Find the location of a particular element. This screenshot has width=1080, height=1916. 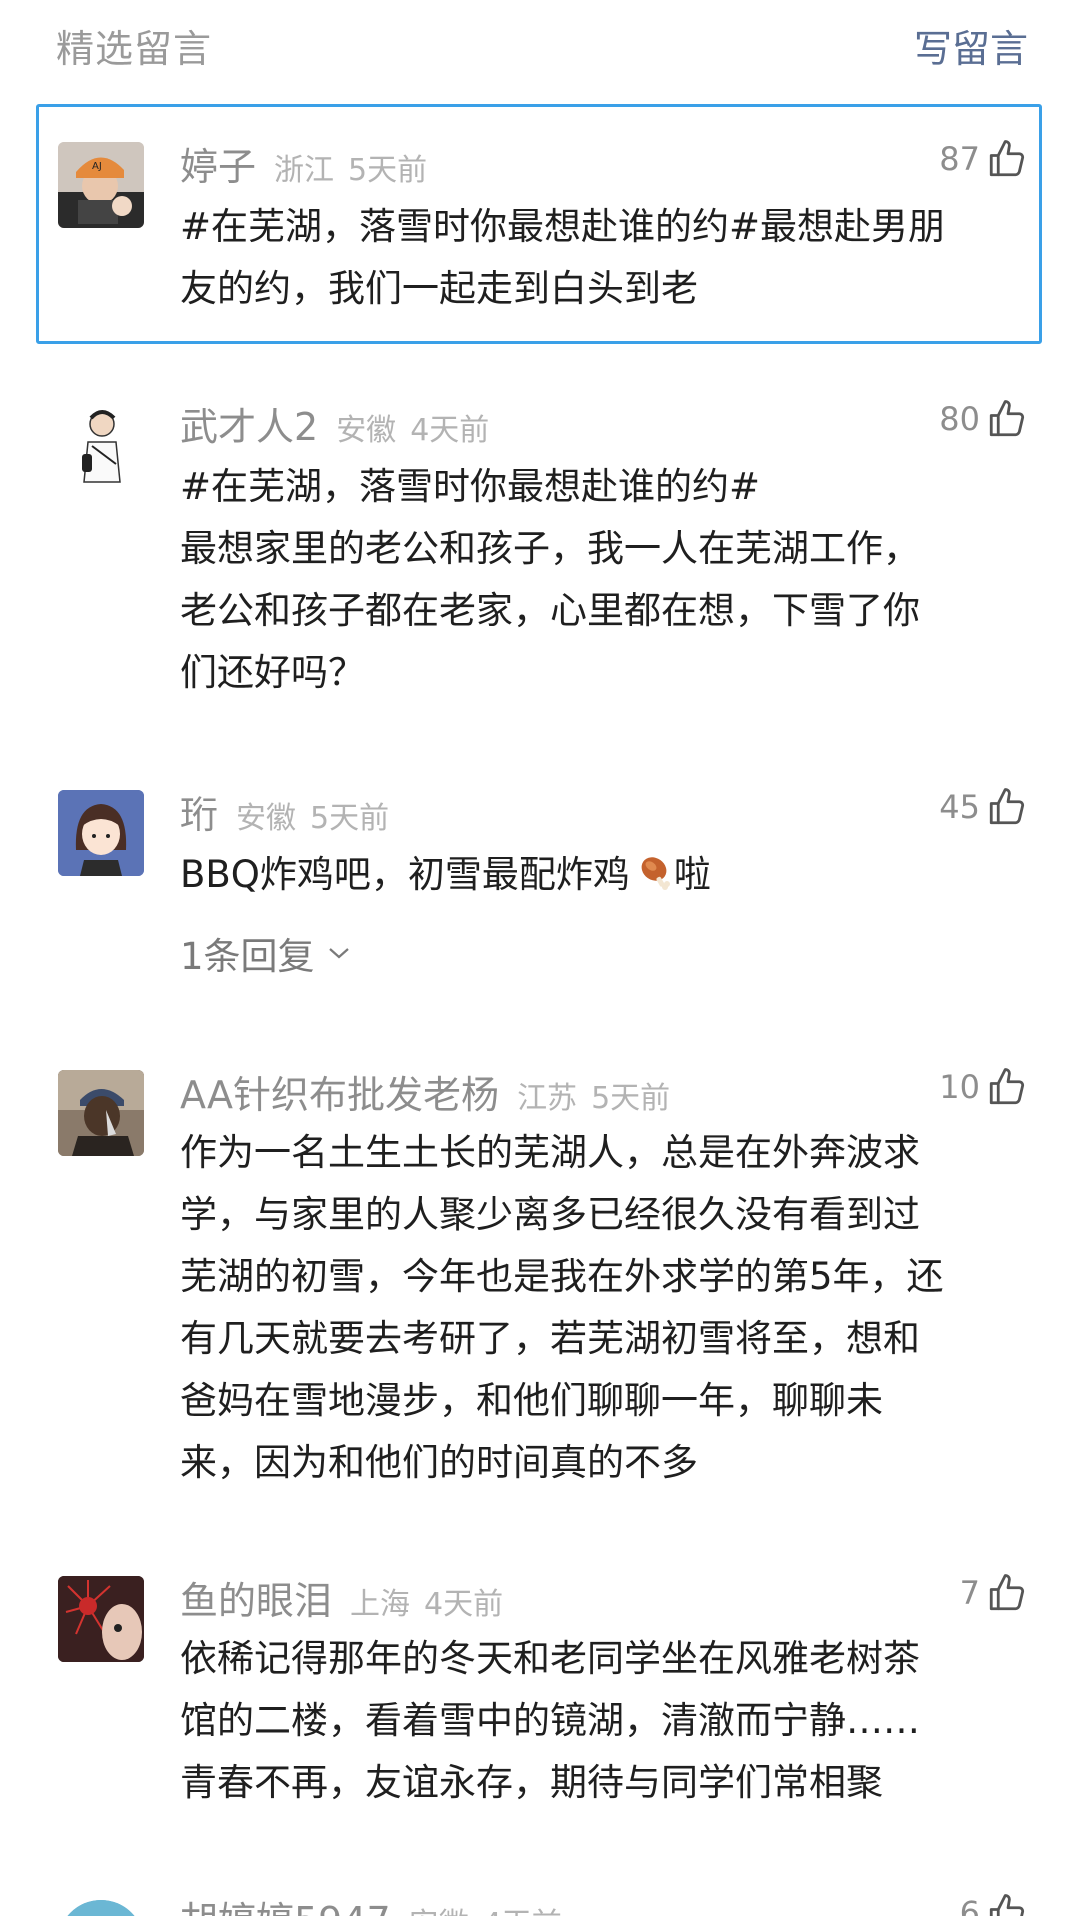

comment-line: 最想家里的老公和孩子，我一人在芜湖工作， is located at coordinates (550, 548).